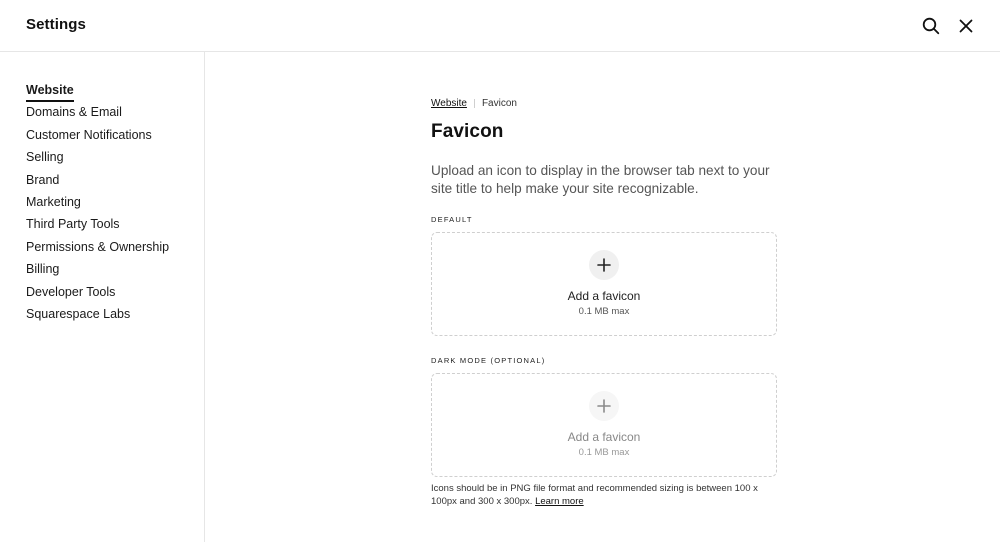 This screenshot has height=542, width=1000. What do you see at coordinates (89, 134) in the screenshot?
I see `sidebar-item-label: Customer Notifications` at bounding box center [89, 134].